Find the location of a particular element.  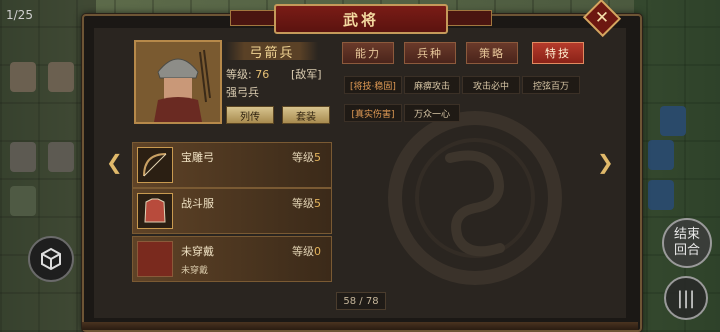

general-level: 等级: 76 is located at coordinates (247, 74).